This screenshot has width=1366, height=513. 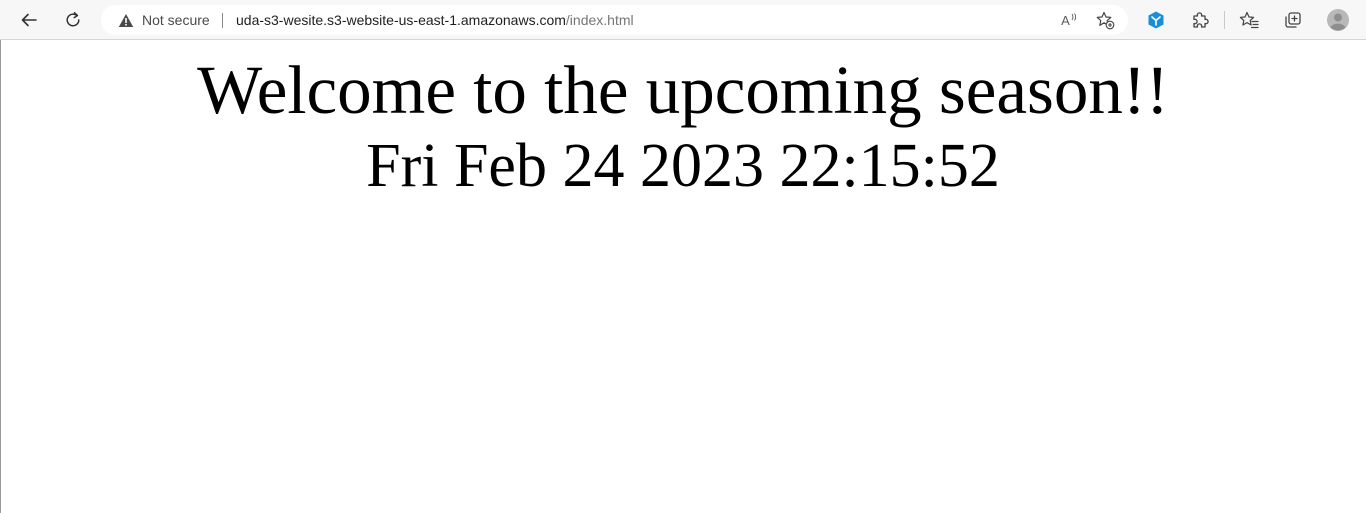 I want to click on sound-waves-icon, so click(x=1074, y=17).